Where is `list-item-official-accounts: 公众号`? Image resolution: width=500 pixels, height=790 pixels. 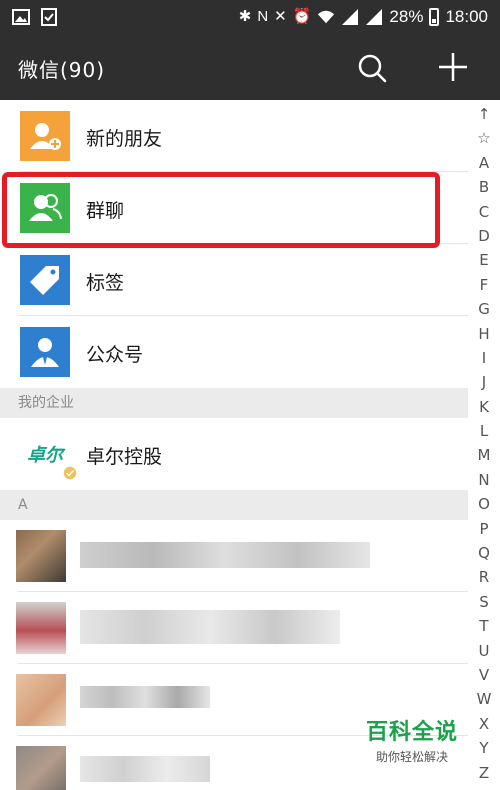 list-item-official-accounts: 公众号 is located at coordinates (234, 352).